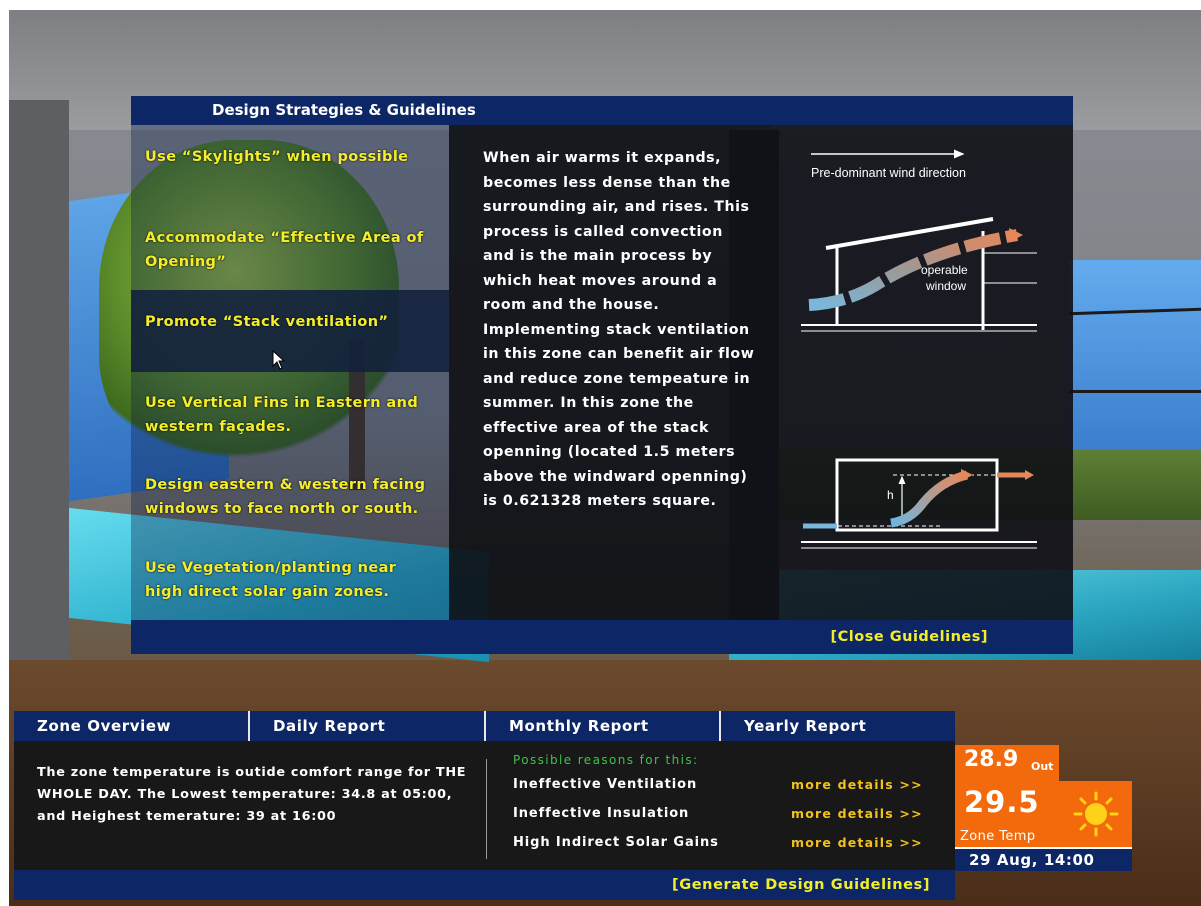 Image resolution: width=1201 pixels, height=906 pixels. What do you see at coordinates (290, 250) in the screenshot?
I see `guideline-item-effective-area: Accommodate “Effective Area of Opening”` at bounding box center [290, 250].